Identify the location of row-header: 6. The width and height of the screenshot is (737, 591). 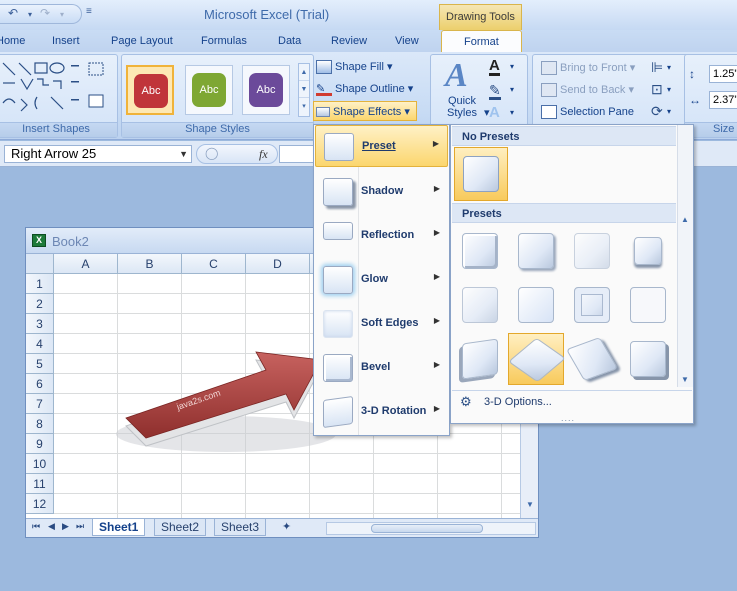
(40, 384).